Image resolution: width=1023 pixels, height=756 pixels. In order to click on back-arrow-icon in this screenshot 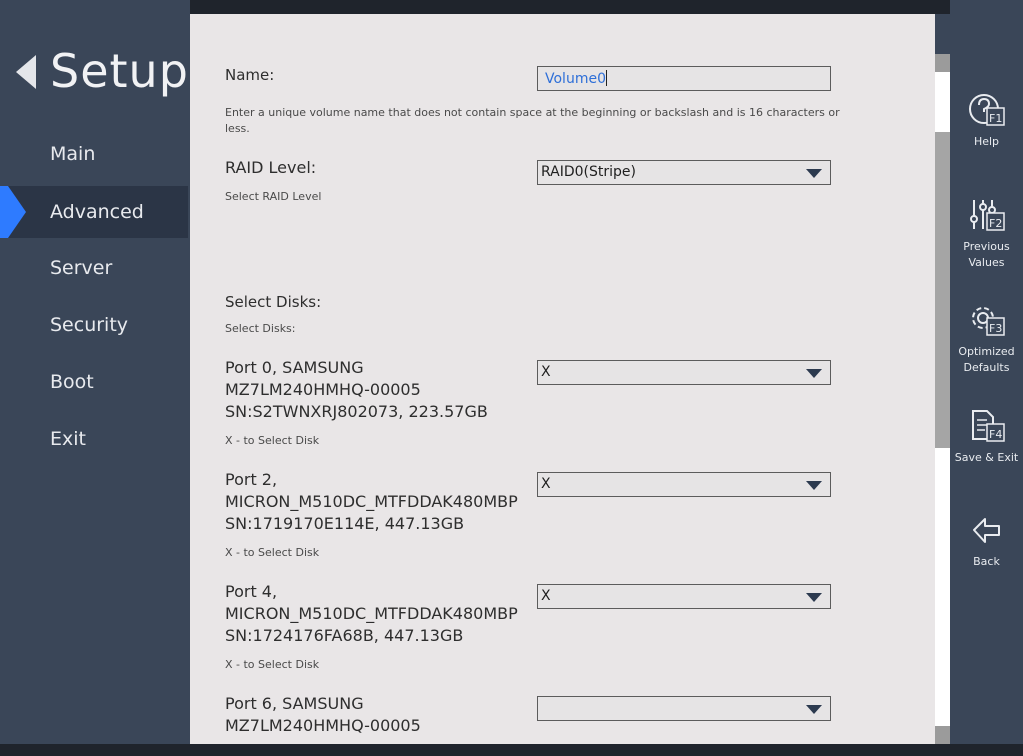, I will do `click(26, 72)`.